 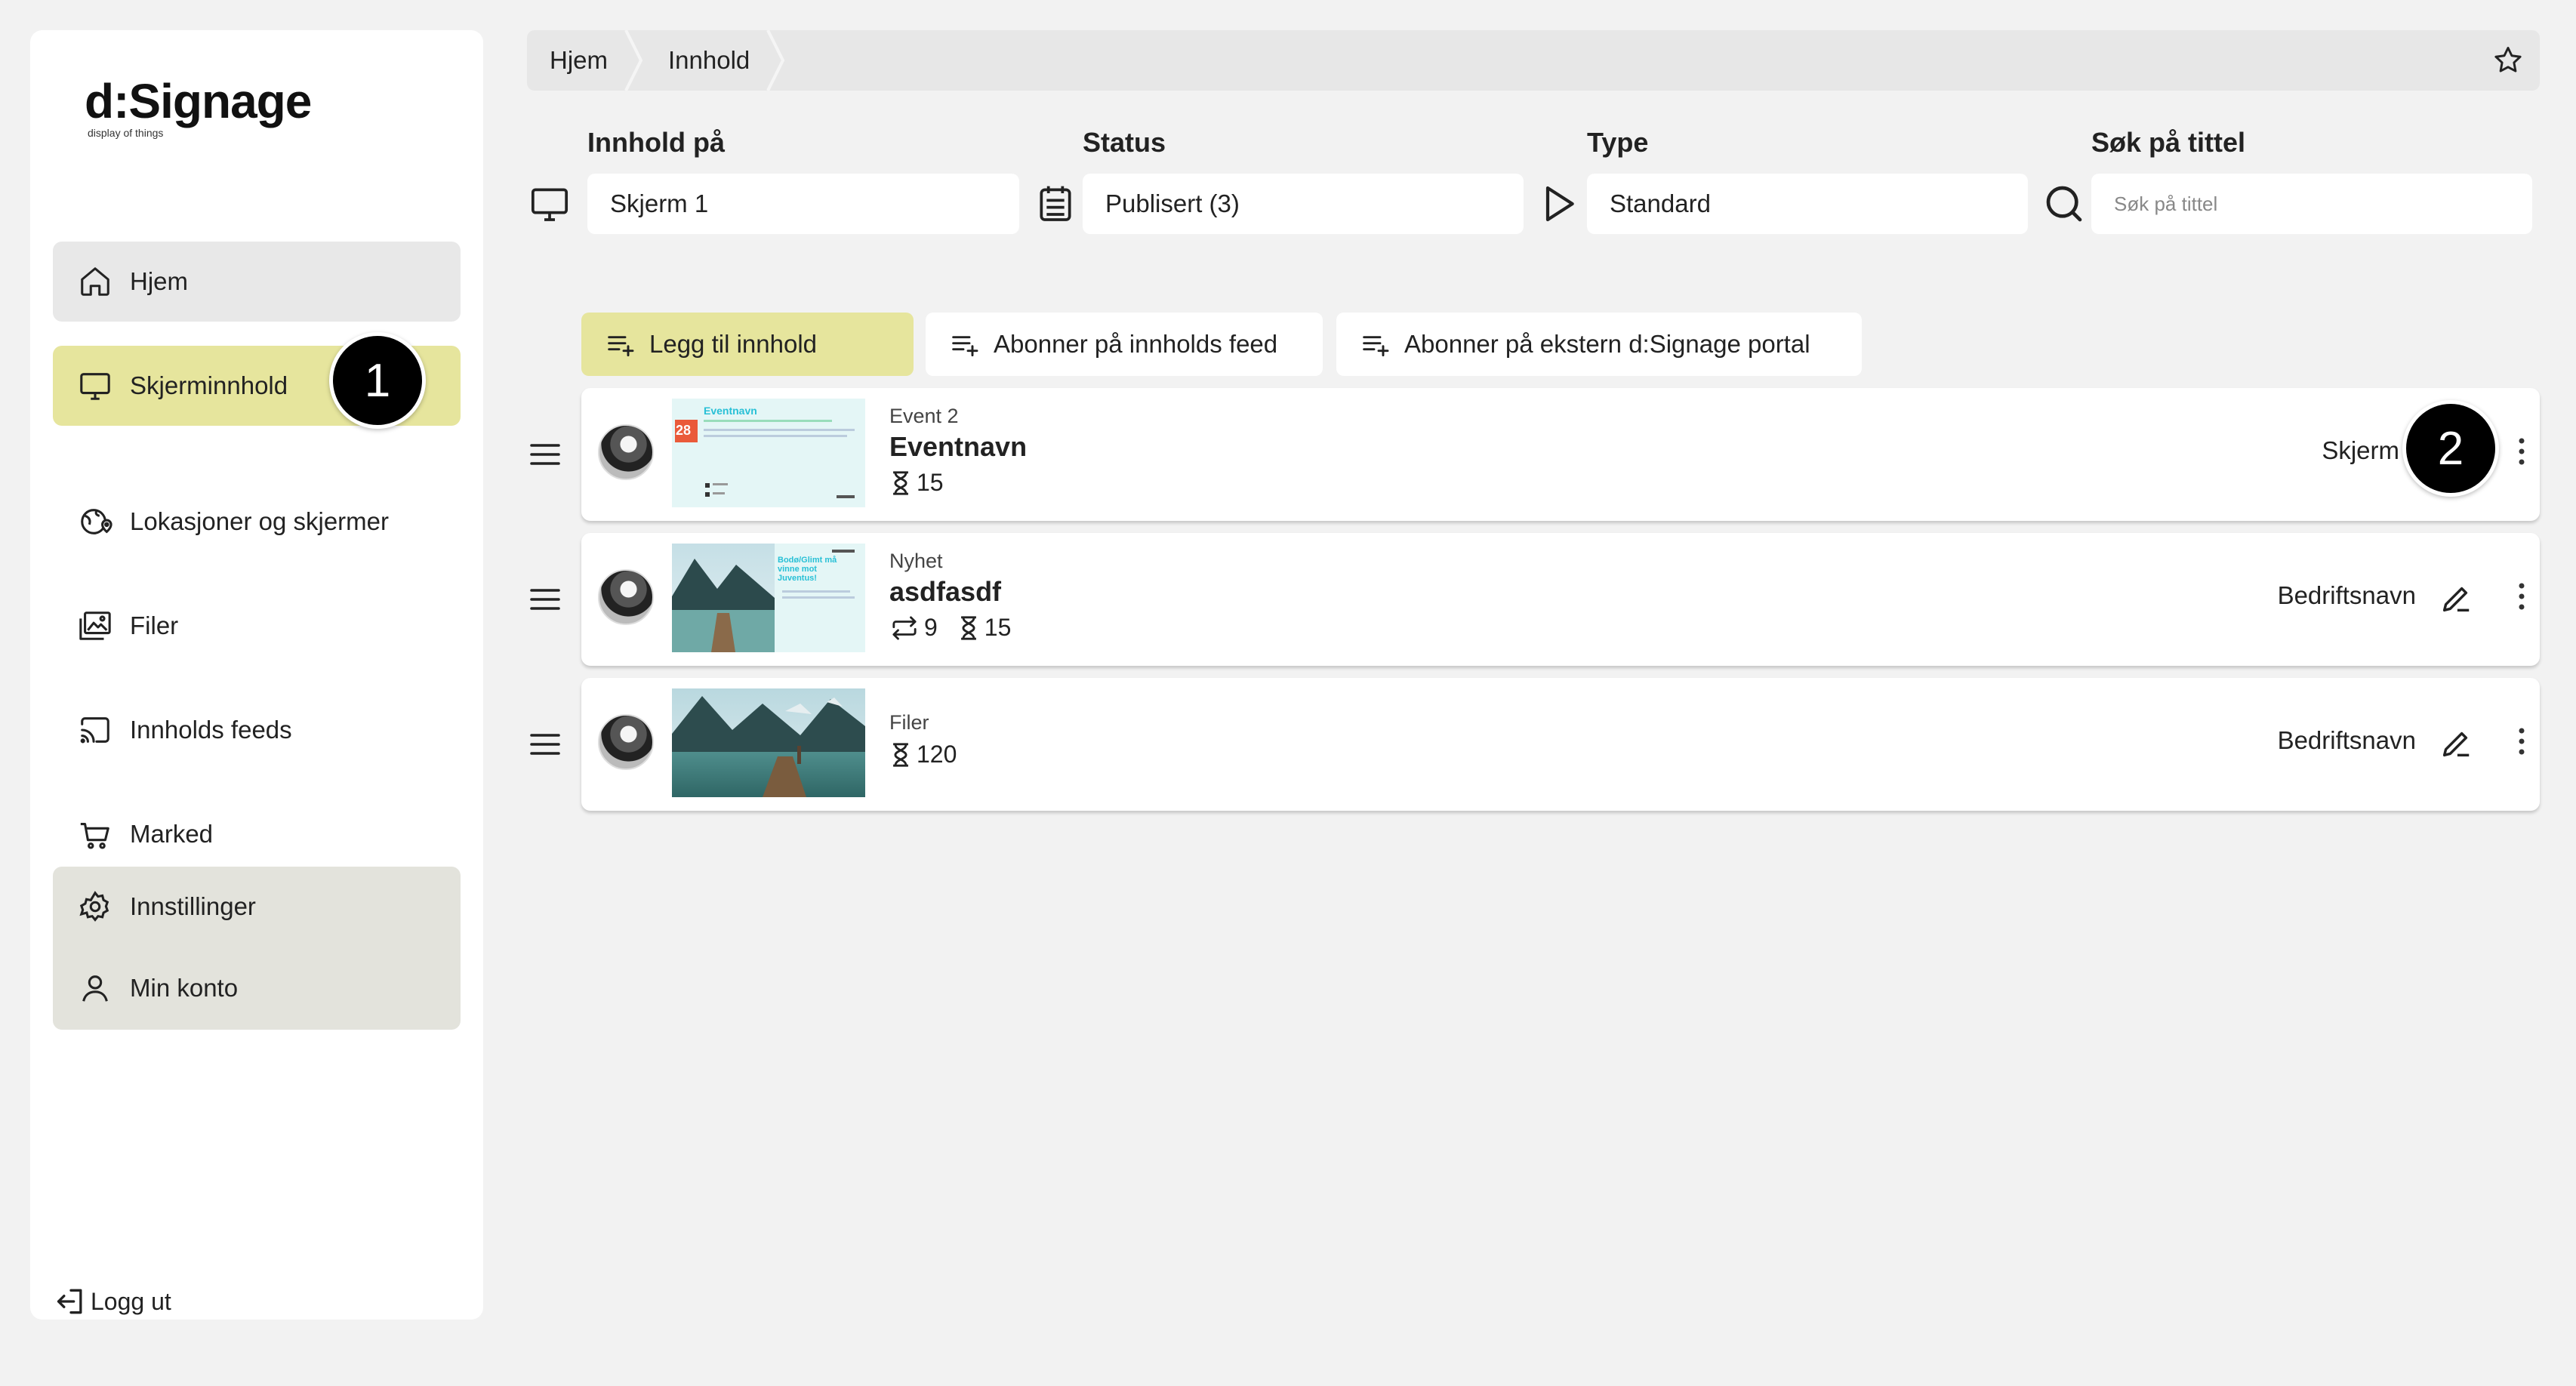 I want to click on subscribe-feed-button: Abonner på innholds feed, so click(x=1124, y=344).